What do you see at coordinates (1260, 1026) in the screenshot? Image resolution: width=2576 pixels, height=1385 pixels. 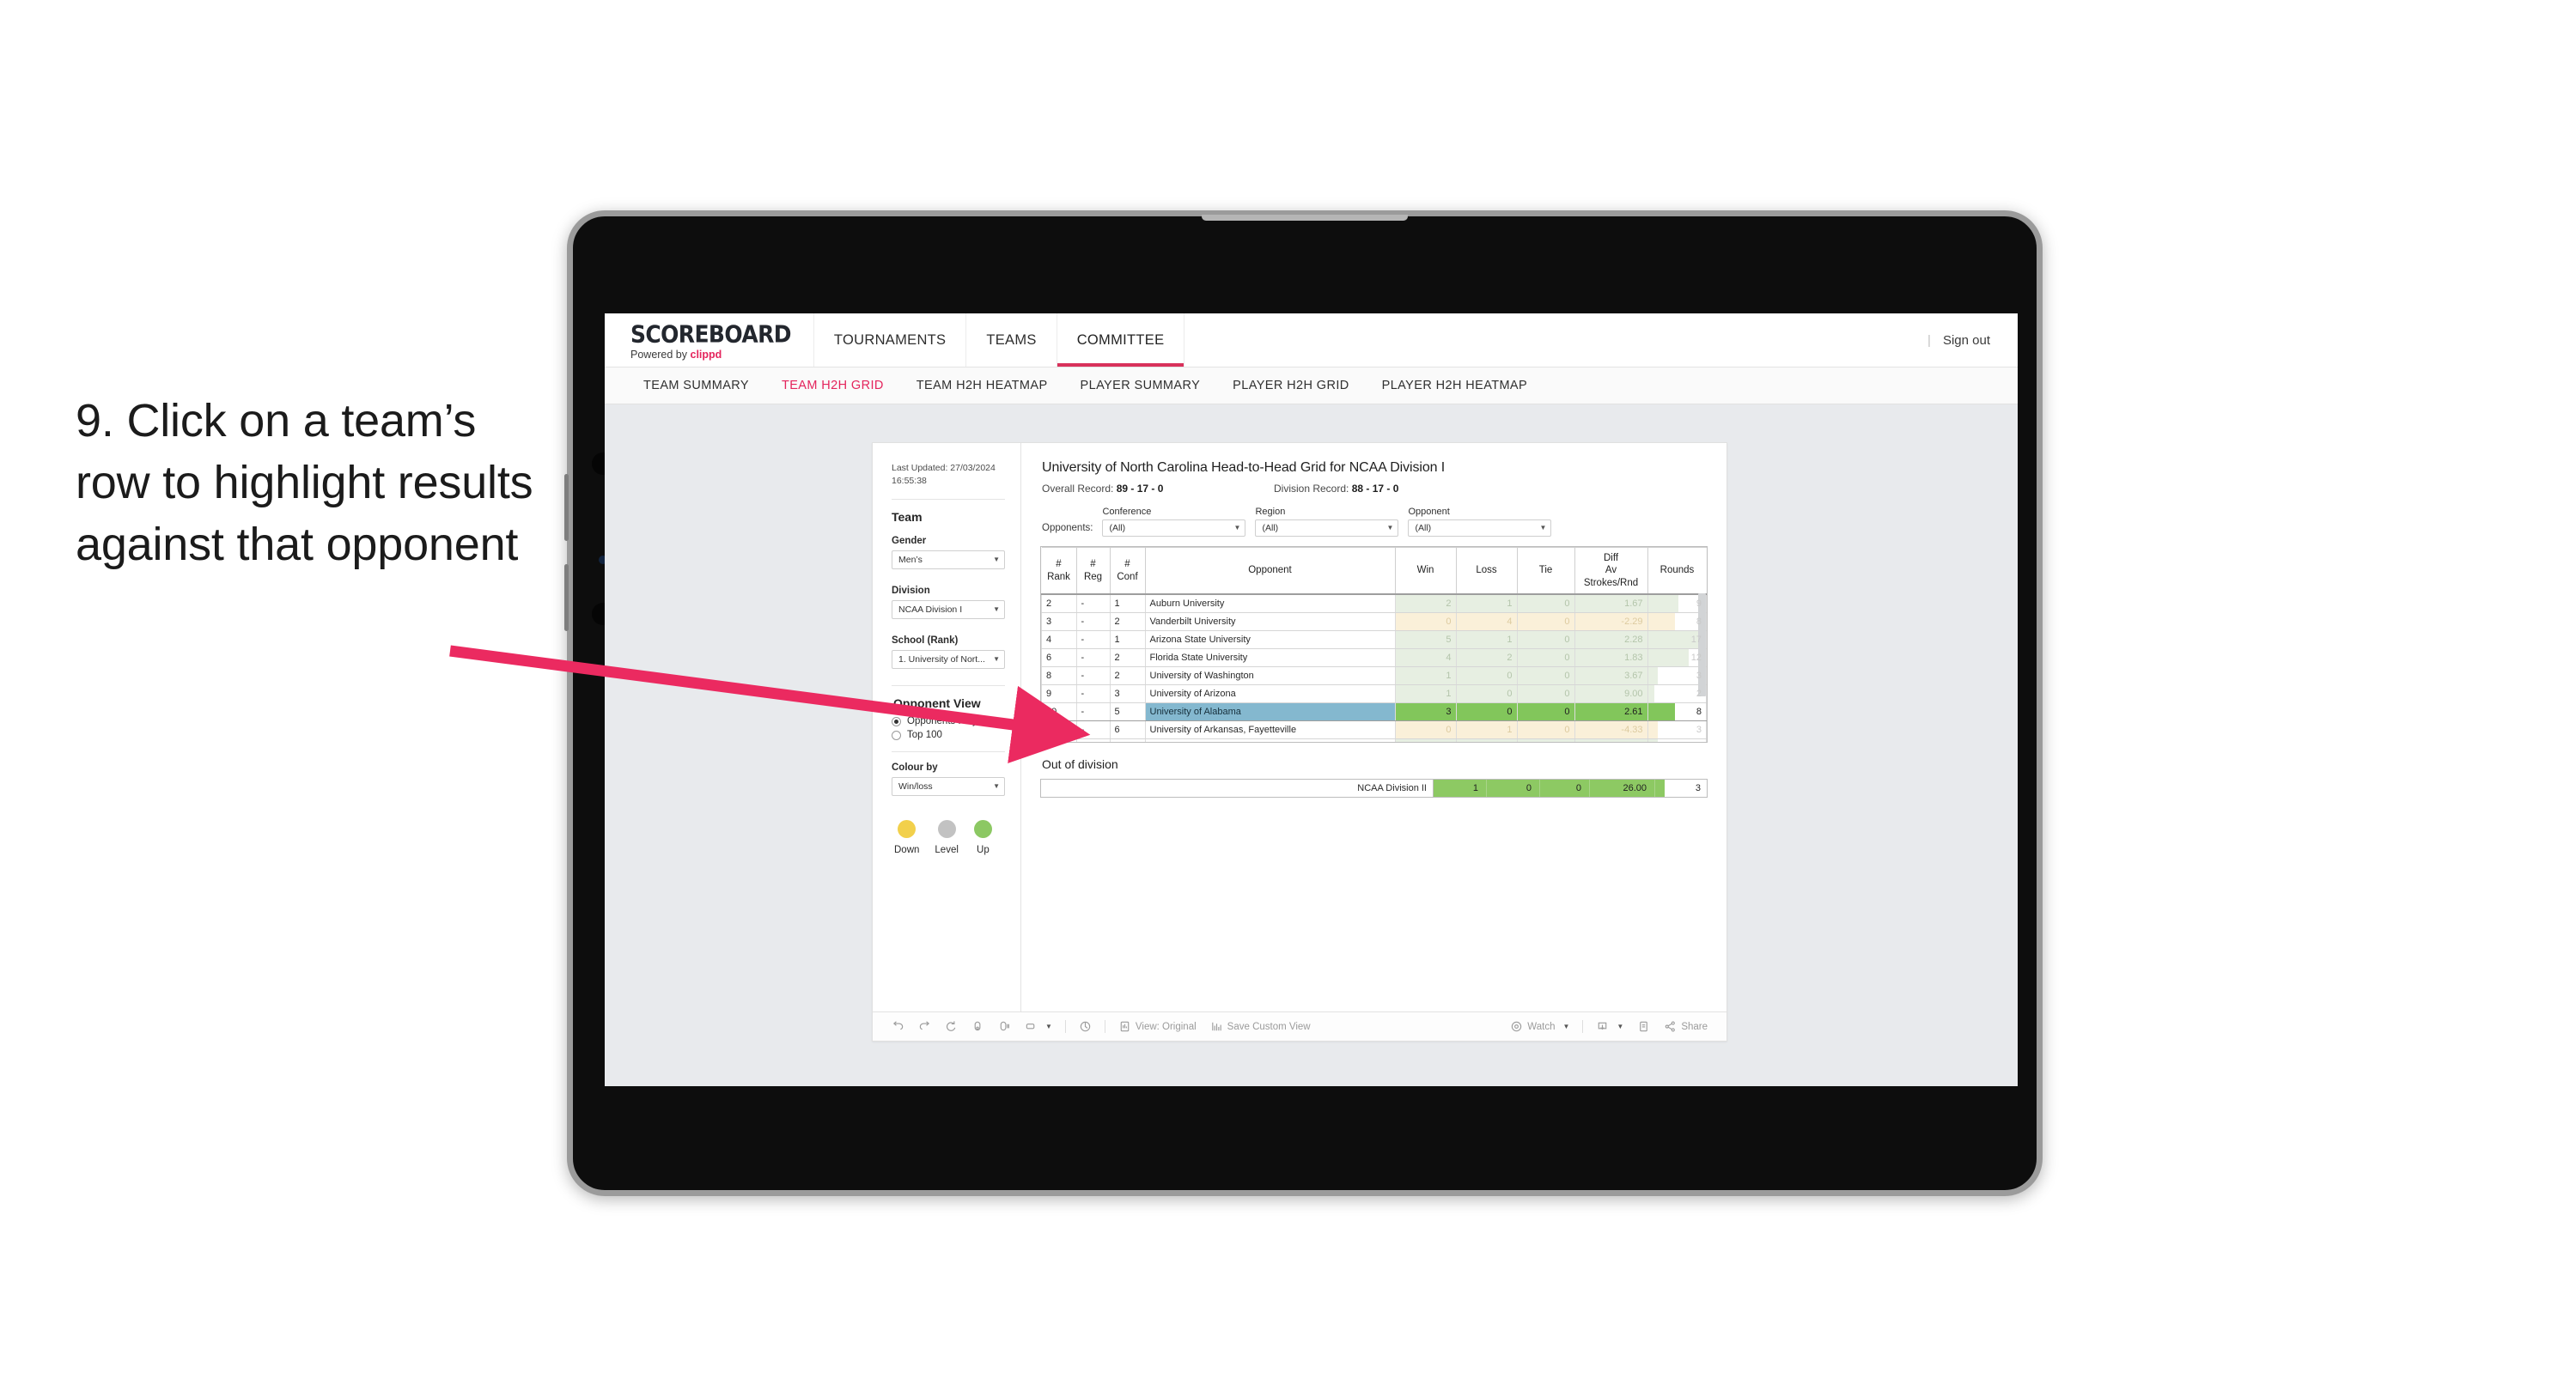 I see `save-custom-view-button: Save Custom View` at bounding box center [1260, 1026].